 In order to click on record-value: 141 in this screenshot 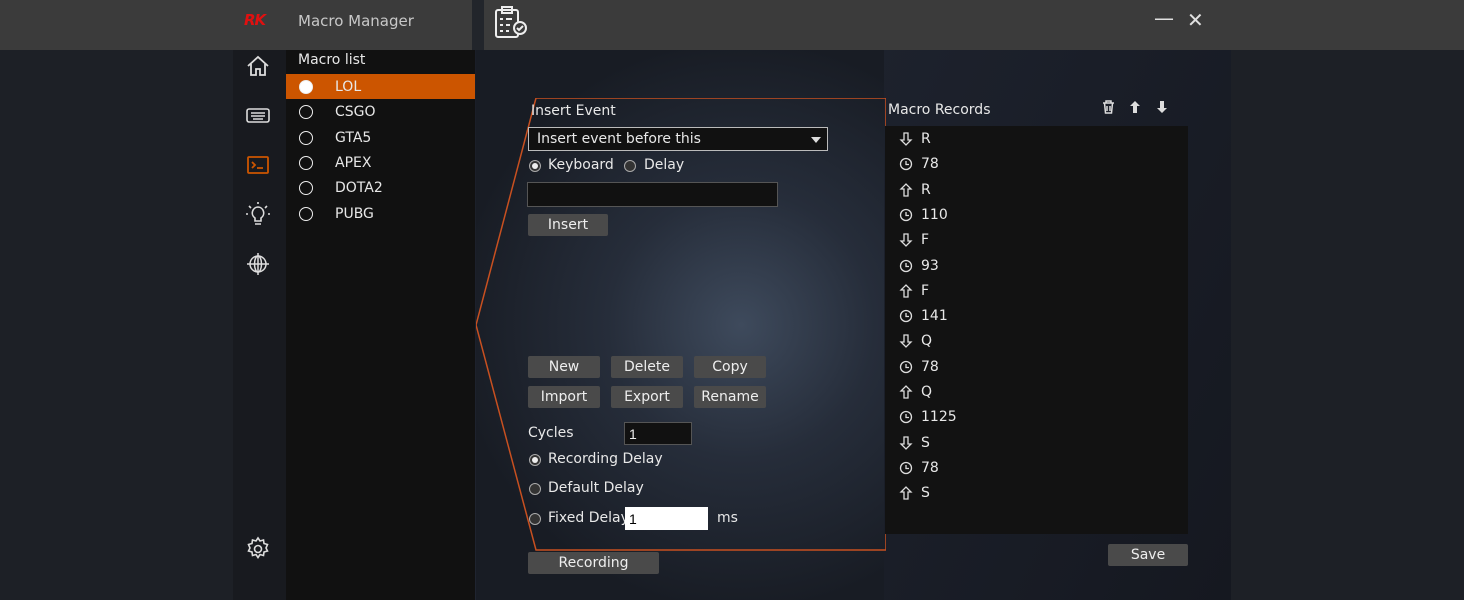, I will do `click(934, 316)`.